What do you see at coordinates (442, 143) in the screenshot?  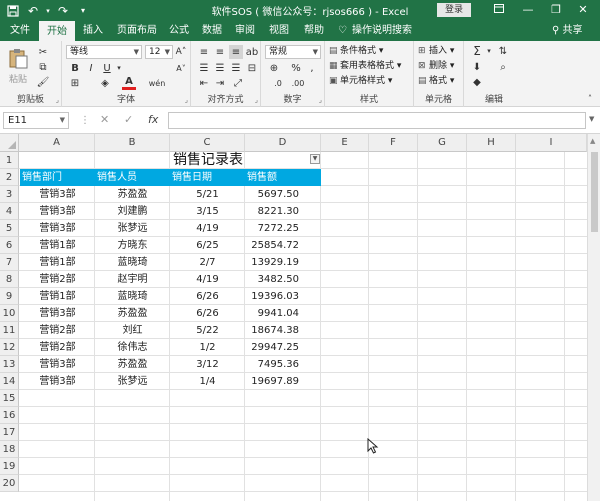 I see `column-header-g: G` at bounding box center [442, 143].